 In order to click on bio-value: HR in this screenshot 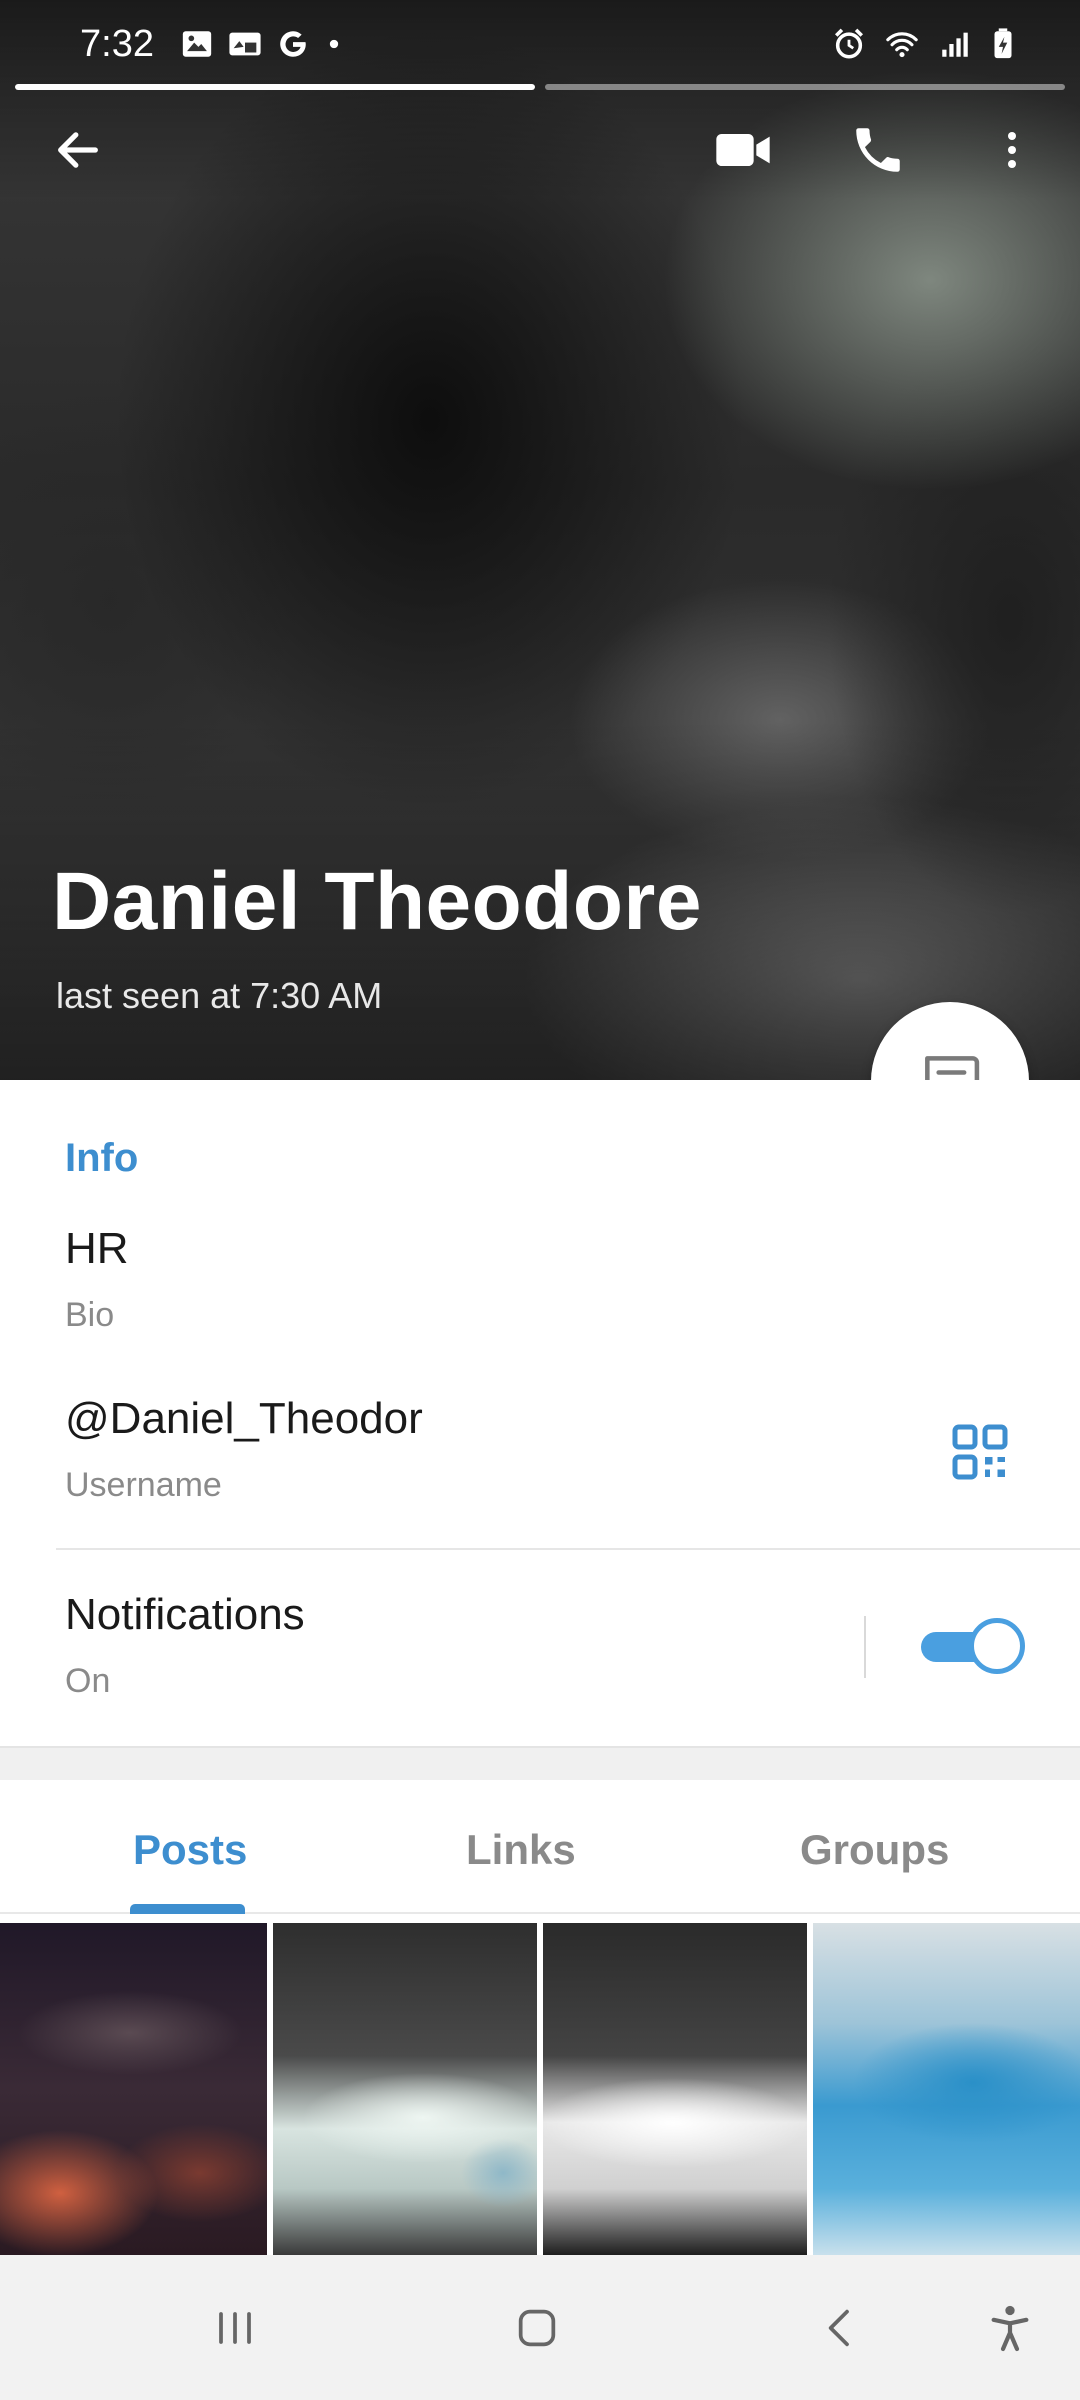, I will do `click(97, 1249)`.